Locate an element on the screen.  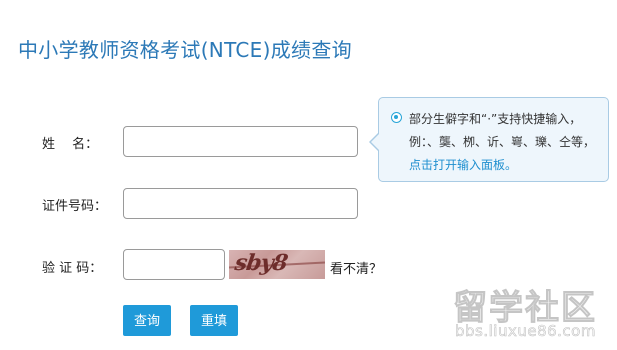
open-input-panel-link: 点击打开输入面板。 is located at coordinates (463, 165).